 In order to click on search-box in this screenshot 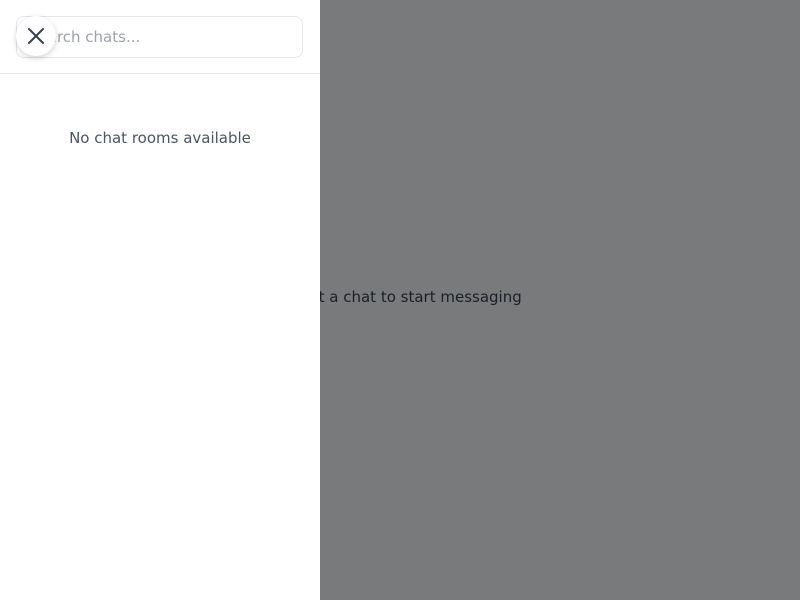, I will do `click(159, 37)`.